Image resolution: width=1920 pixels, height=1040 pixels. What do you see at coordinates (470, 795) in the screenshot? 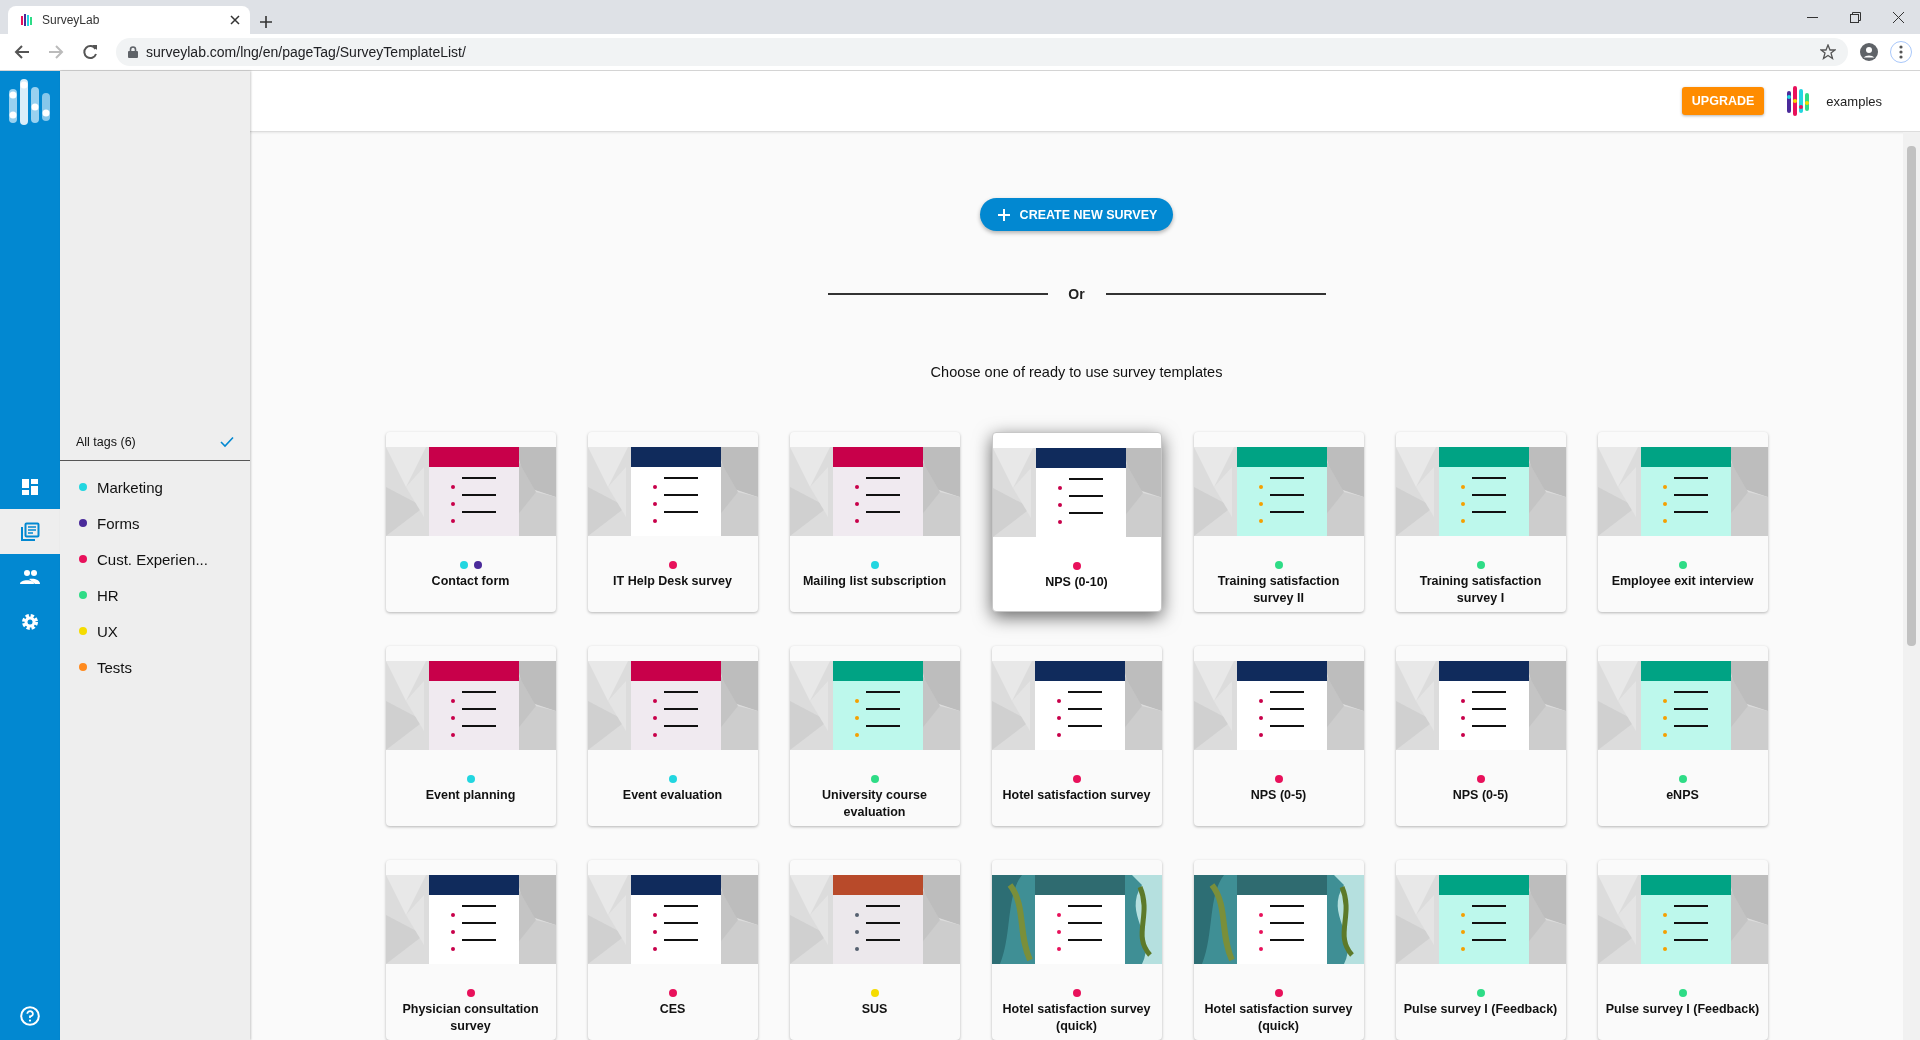
I see `template-title: Event planning` at bounding box center [470, 795].